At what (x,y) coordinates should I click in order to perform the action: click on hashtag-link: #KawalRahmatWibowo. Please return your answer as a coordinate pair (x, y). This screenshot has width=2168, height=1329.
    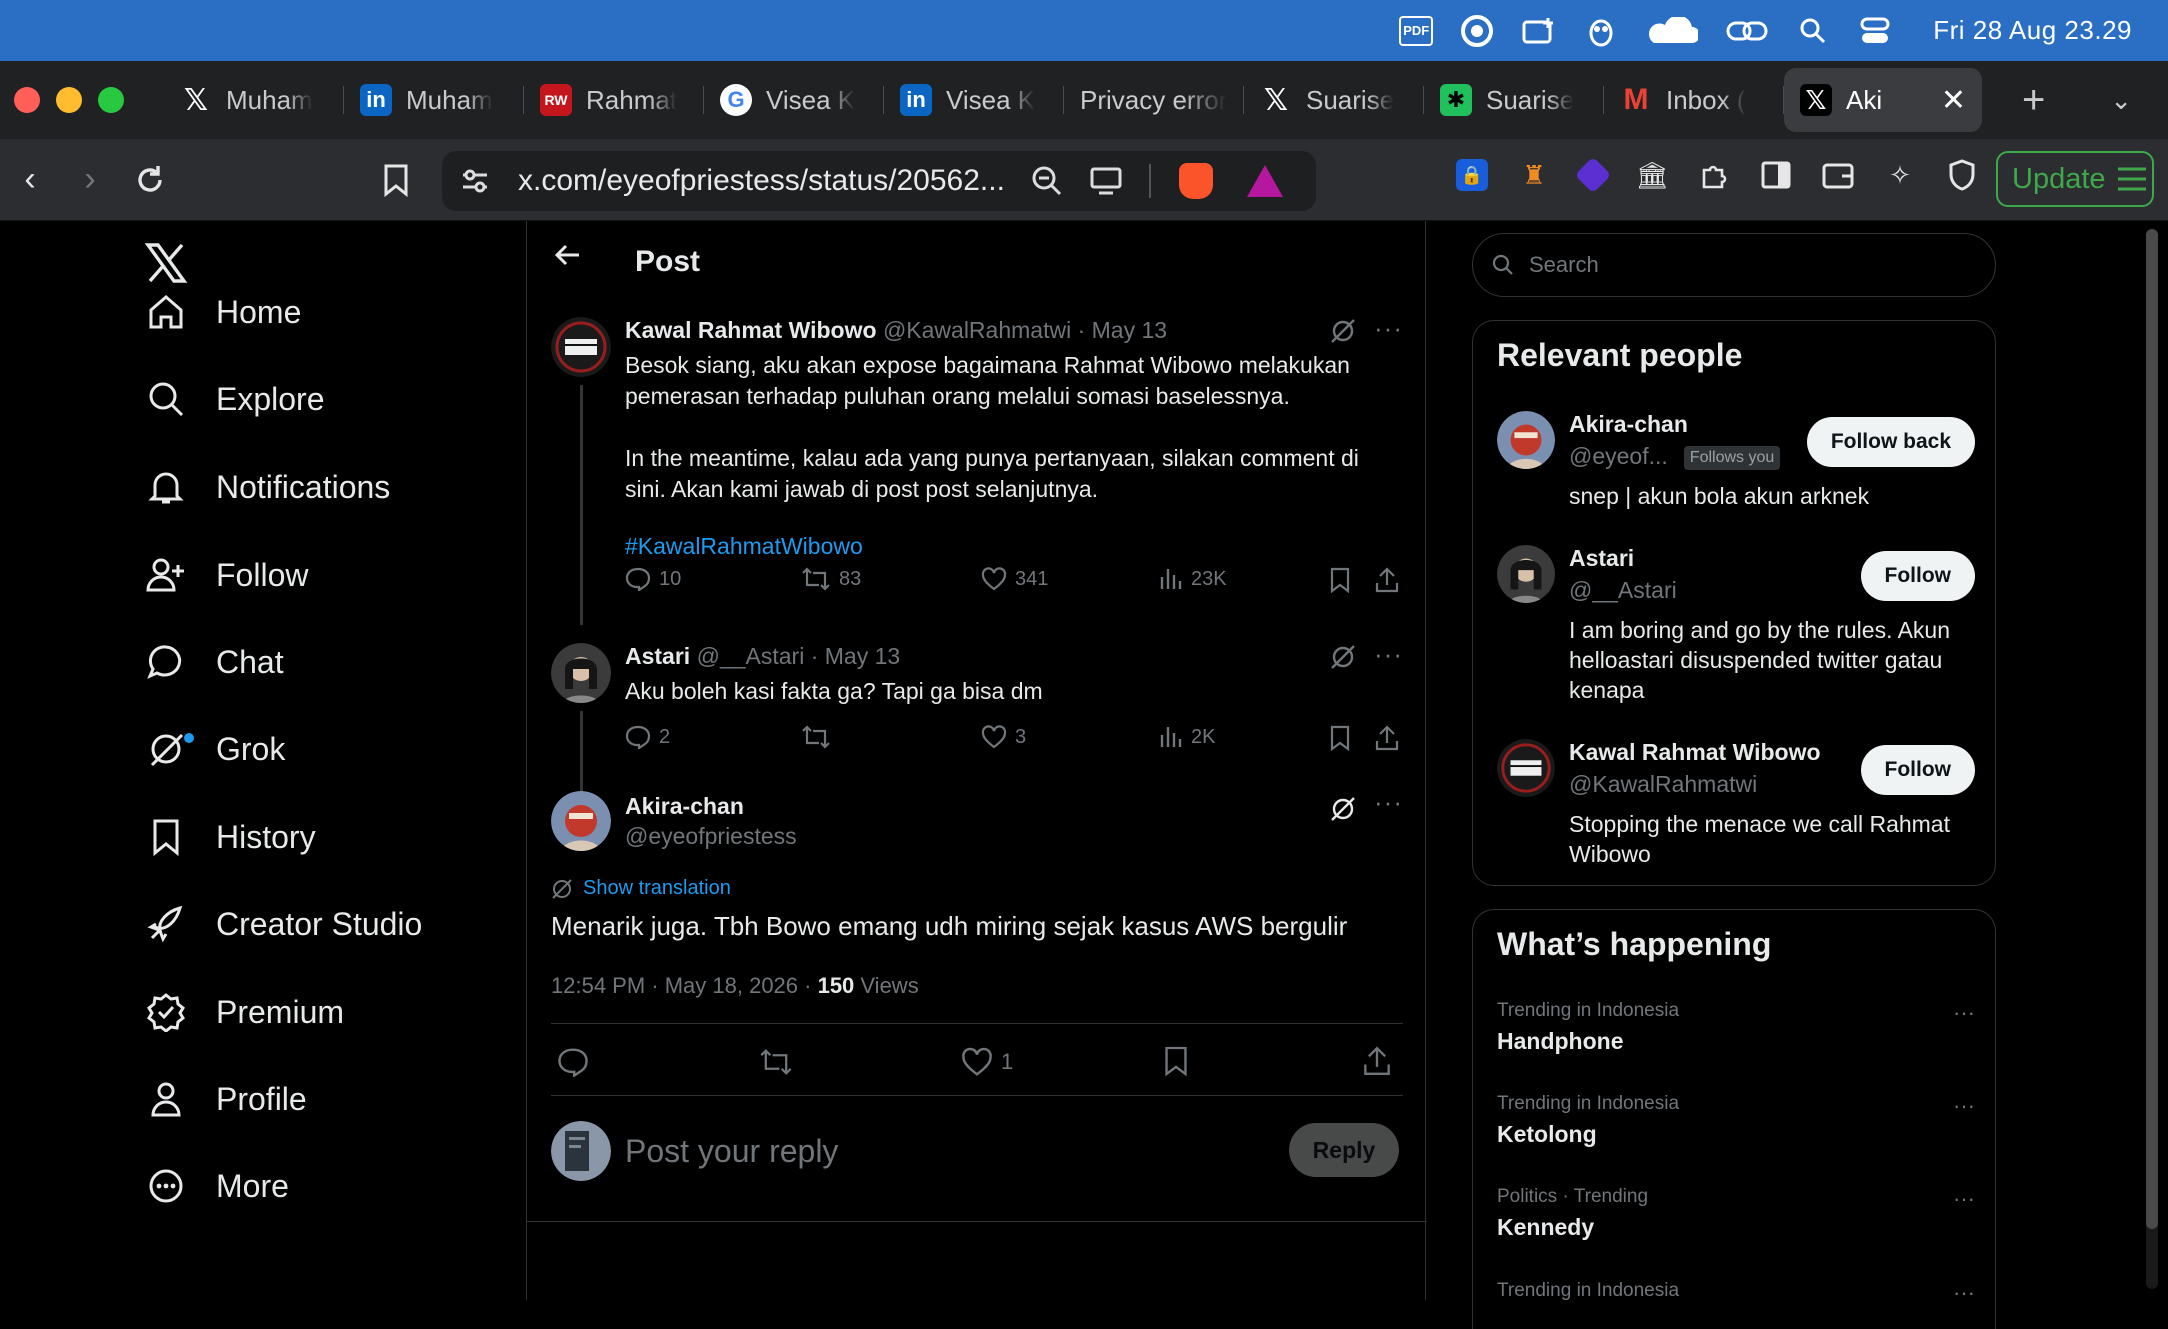
    Looking at the image, I should click on (1014, 546).